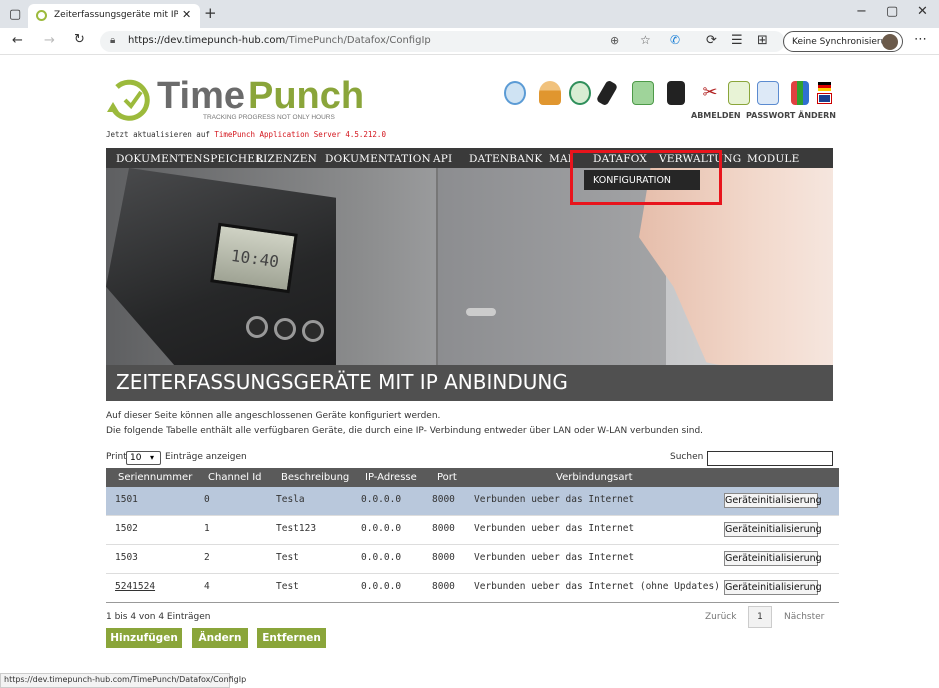 Image resolution: width=939 pixels, height=688 pixels. What do you see at coordinates (286, 159) in the screenshot?
I see `nav-lizenzen: LIZENZEN` at bounding box center [286, 159].